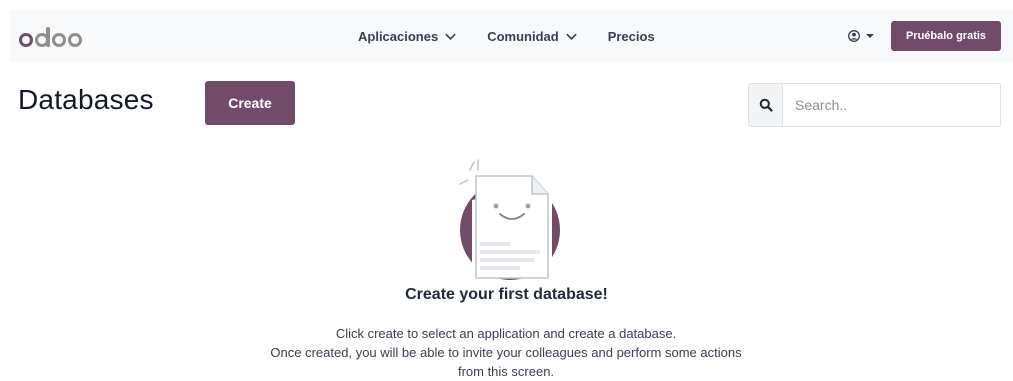 This screenshot has width=1013, height=381. I want to click on nav-item-precios: Precios, so click(631, 36).